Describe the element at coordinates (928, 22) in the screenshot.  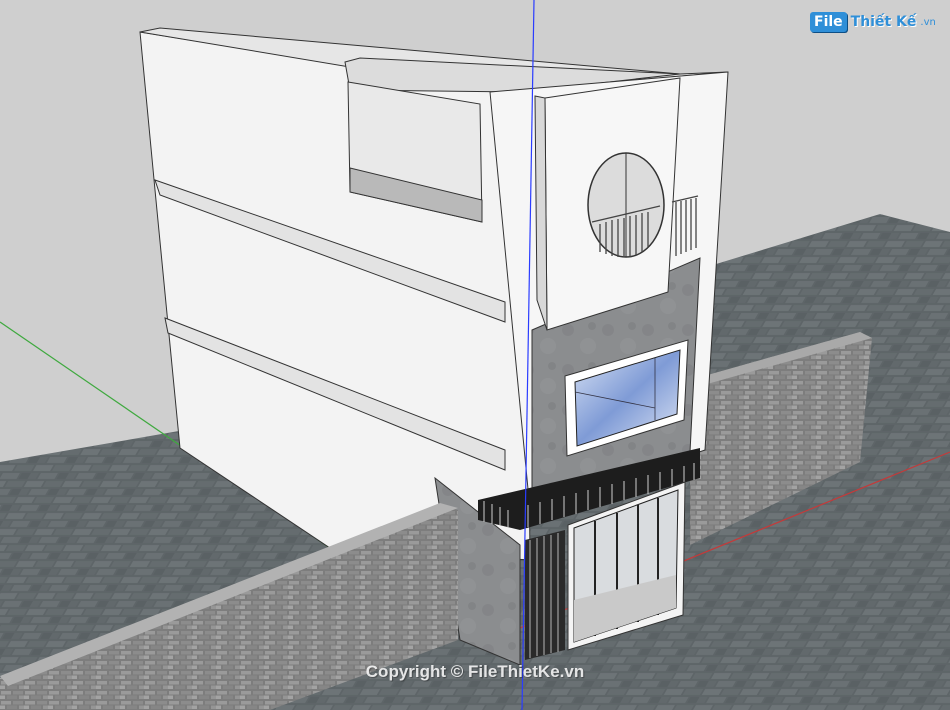
I see `logo-tld: .vn` at that location.